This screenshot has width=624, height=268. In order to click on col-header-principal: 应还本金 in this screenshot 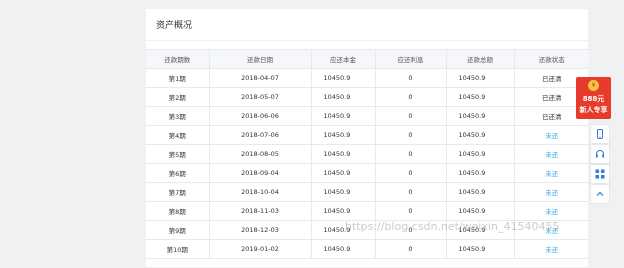, I will do `click(342, 59)`.